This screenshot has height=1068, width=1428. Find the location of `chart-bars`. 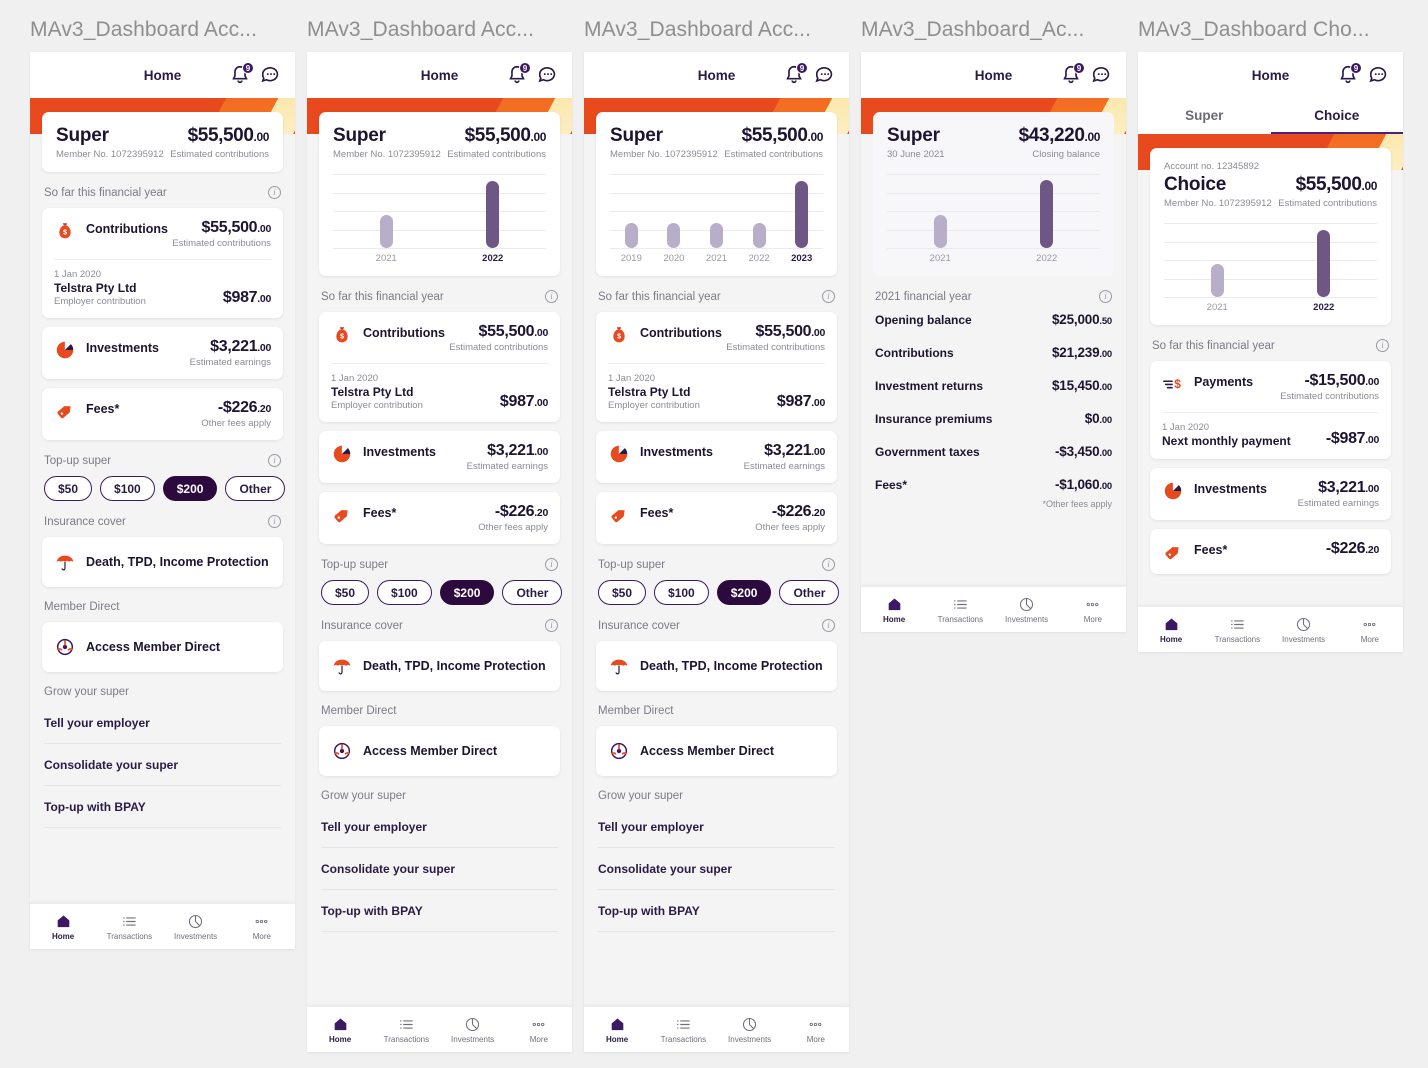

chart-bars is located at coordinates (993, 211).